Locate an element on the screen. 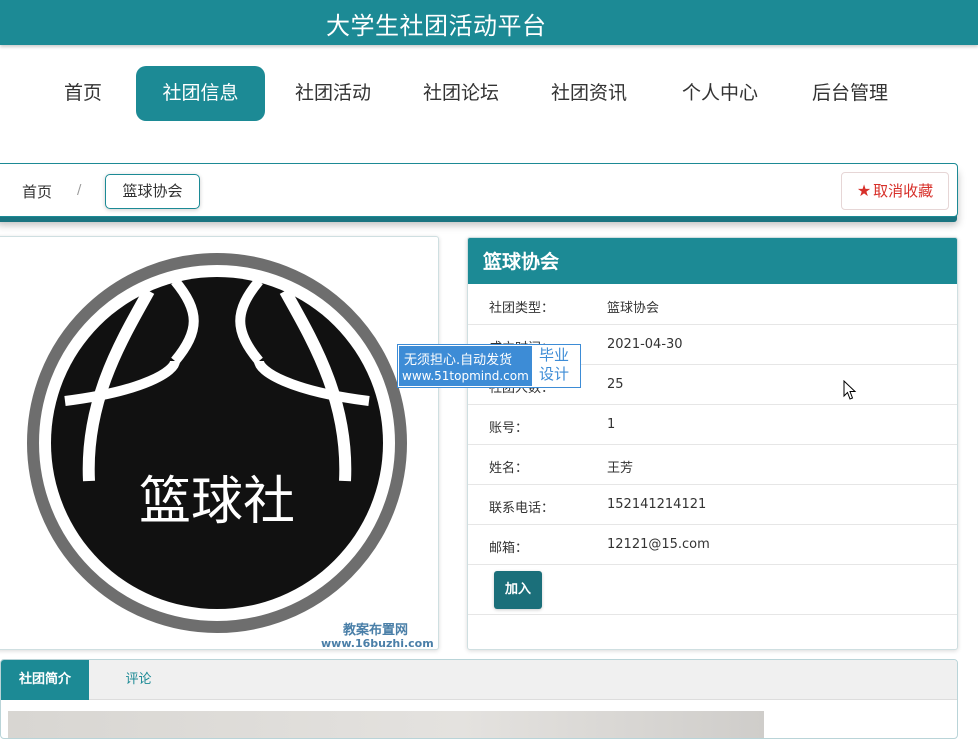  detail-tabs-panel: 社团简介 评论 is located at coordinates (479, 699).